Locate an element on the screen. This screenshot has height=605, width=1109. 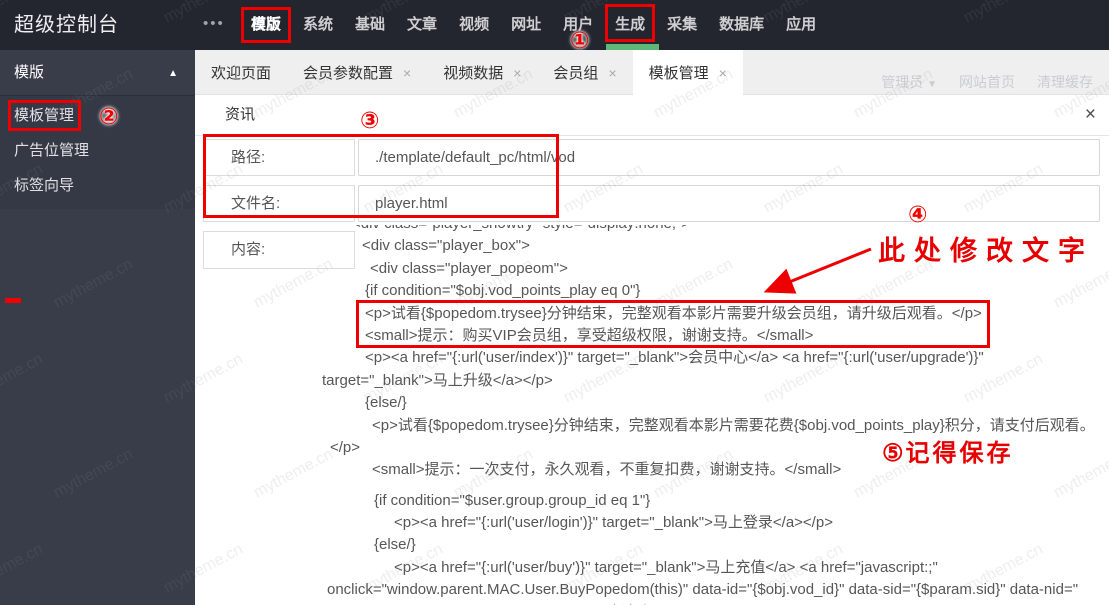
code-line: <div class="player_box"> is located at coordinates (446, 246).